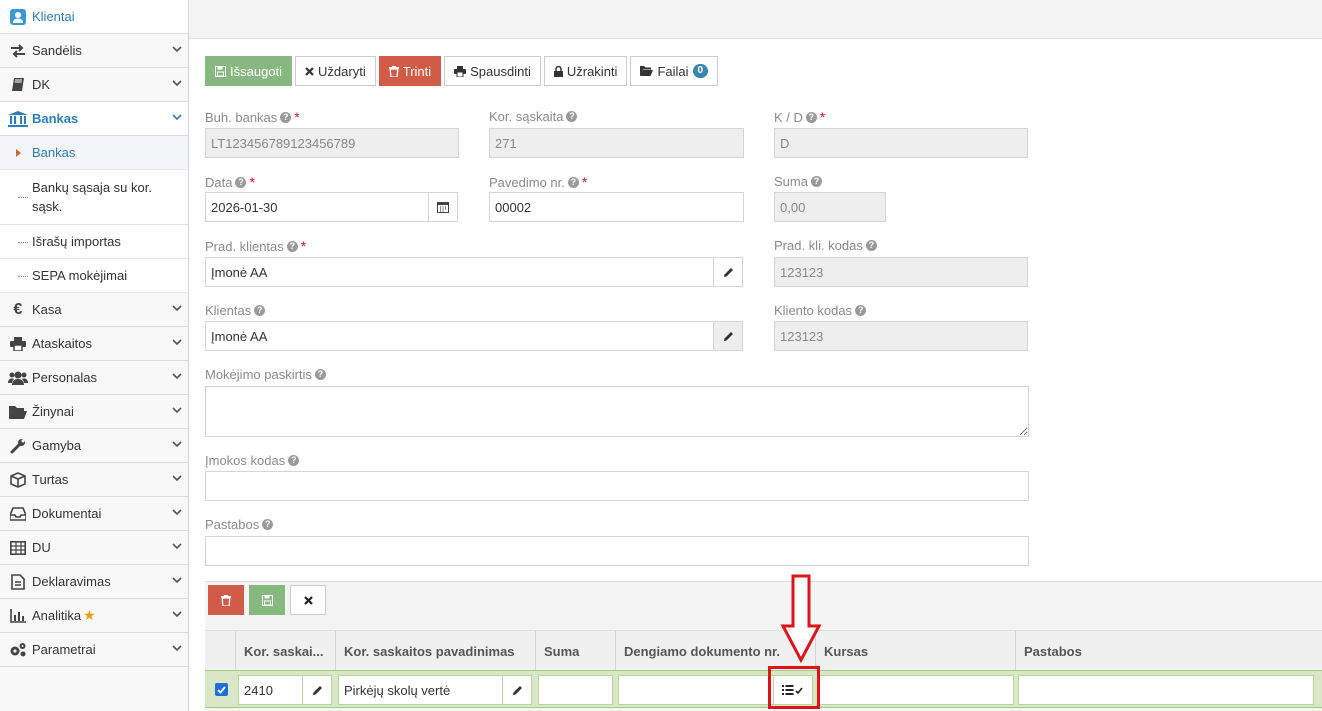  Describe the element at coordinates (342, 71) in the screenshot. I see `close-button-label: Uždaryti` at that location.